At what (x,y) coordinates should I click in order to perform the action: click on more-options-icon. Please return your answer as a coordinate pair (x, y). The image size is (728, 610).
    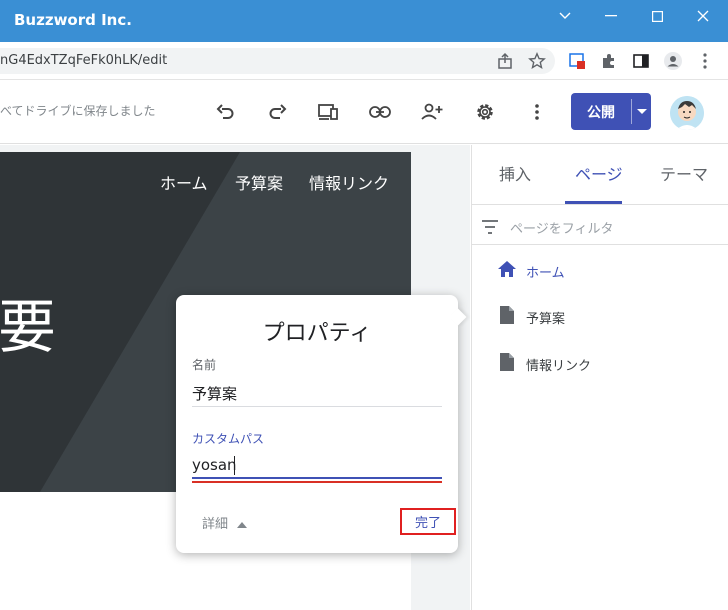
    Looking at the image, I should click on (537, 112).